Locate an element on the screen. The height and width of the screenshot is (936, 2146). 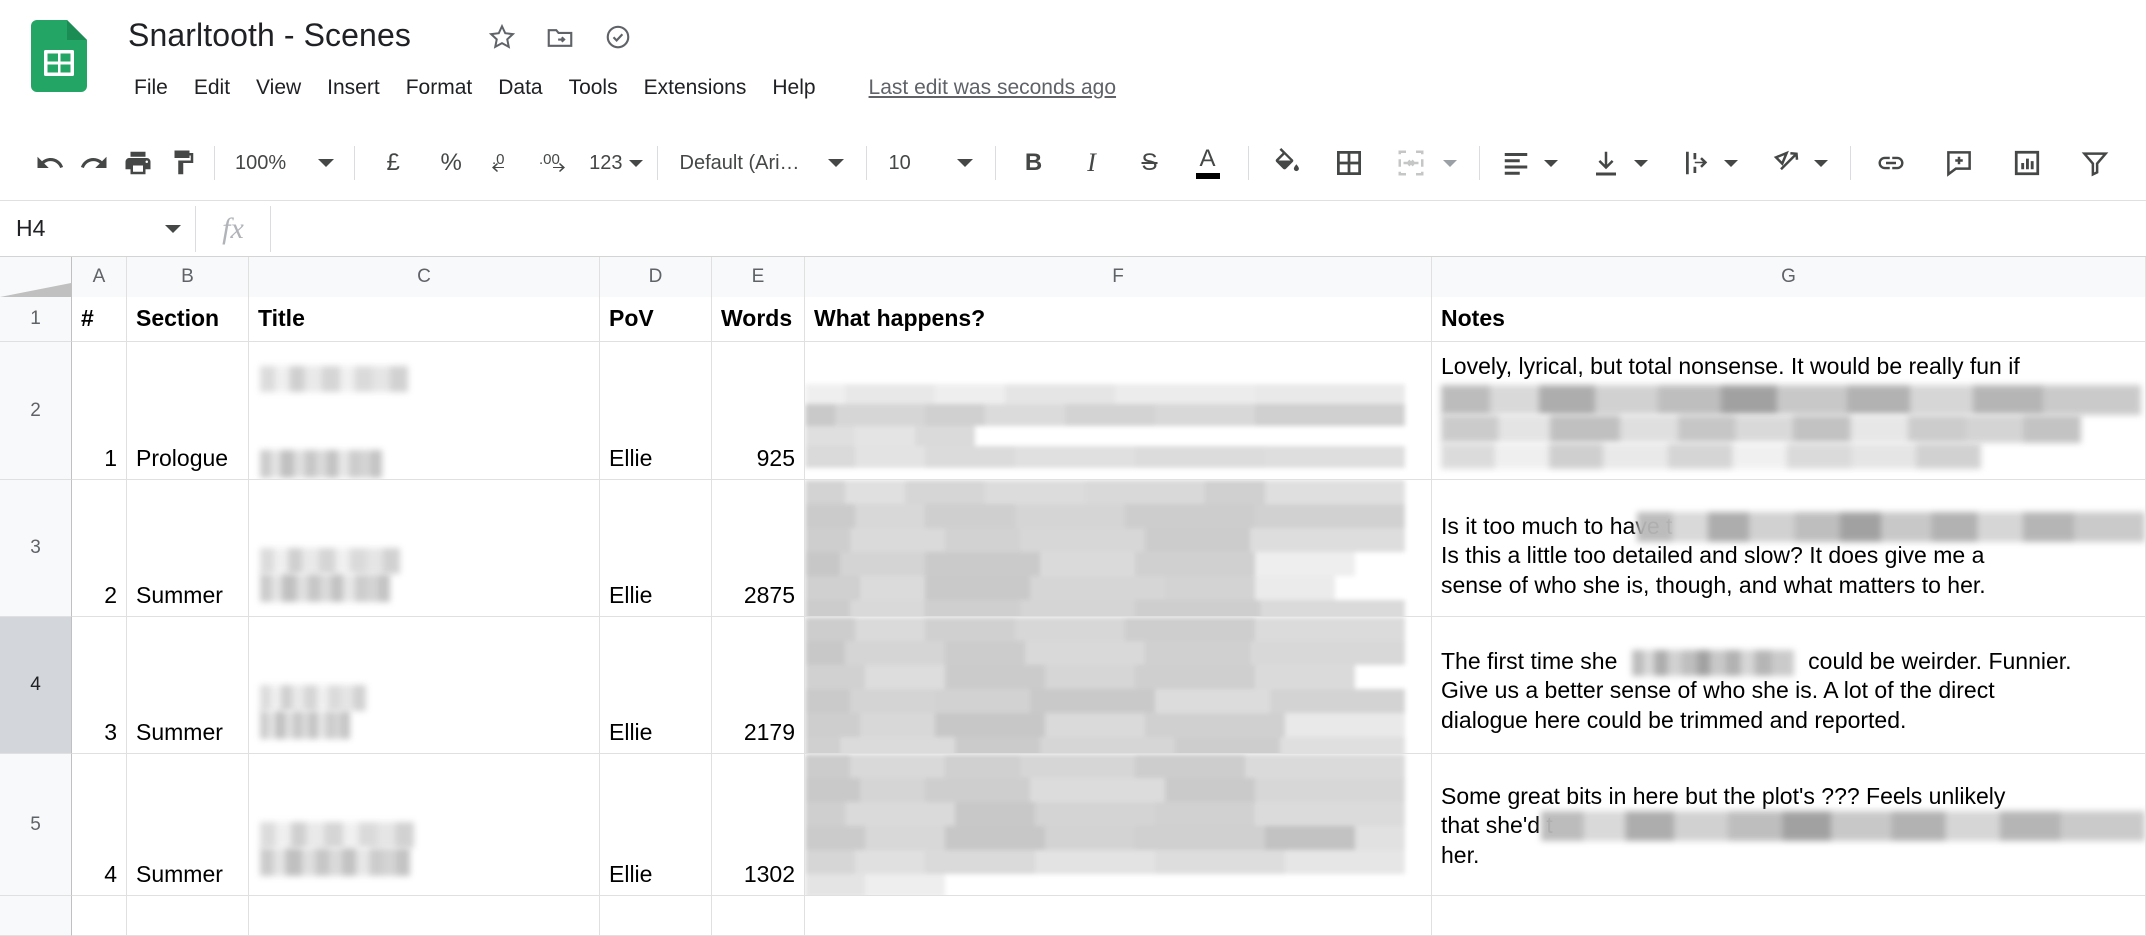
currency-format-button: £ is located at coordinates (393, 163).